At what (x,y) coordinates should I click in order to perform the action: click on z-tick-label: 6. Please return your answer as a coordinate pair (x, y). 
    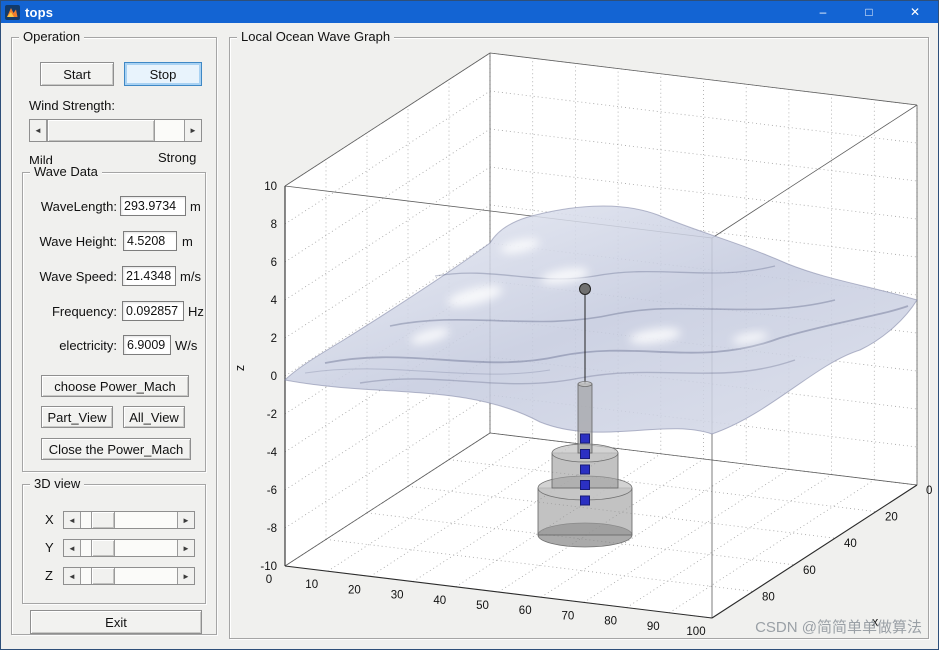
    Looking at the image, I should click on (274, 263).